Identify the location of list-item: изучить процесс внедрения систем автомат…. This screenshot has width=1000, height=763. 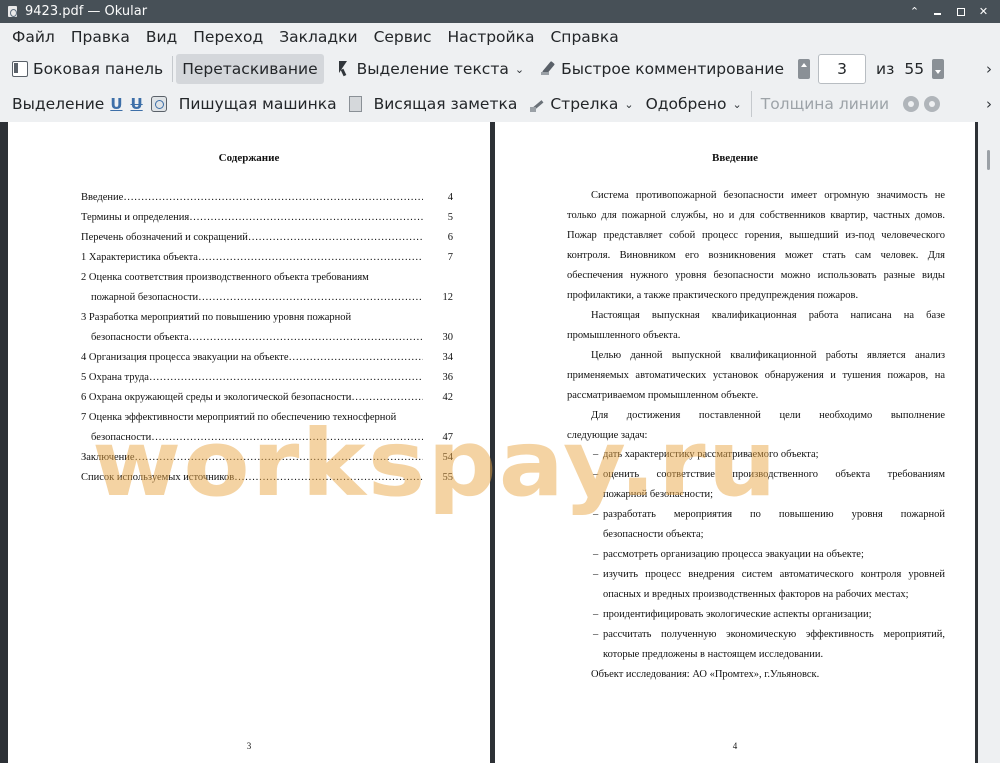
(774, 574).